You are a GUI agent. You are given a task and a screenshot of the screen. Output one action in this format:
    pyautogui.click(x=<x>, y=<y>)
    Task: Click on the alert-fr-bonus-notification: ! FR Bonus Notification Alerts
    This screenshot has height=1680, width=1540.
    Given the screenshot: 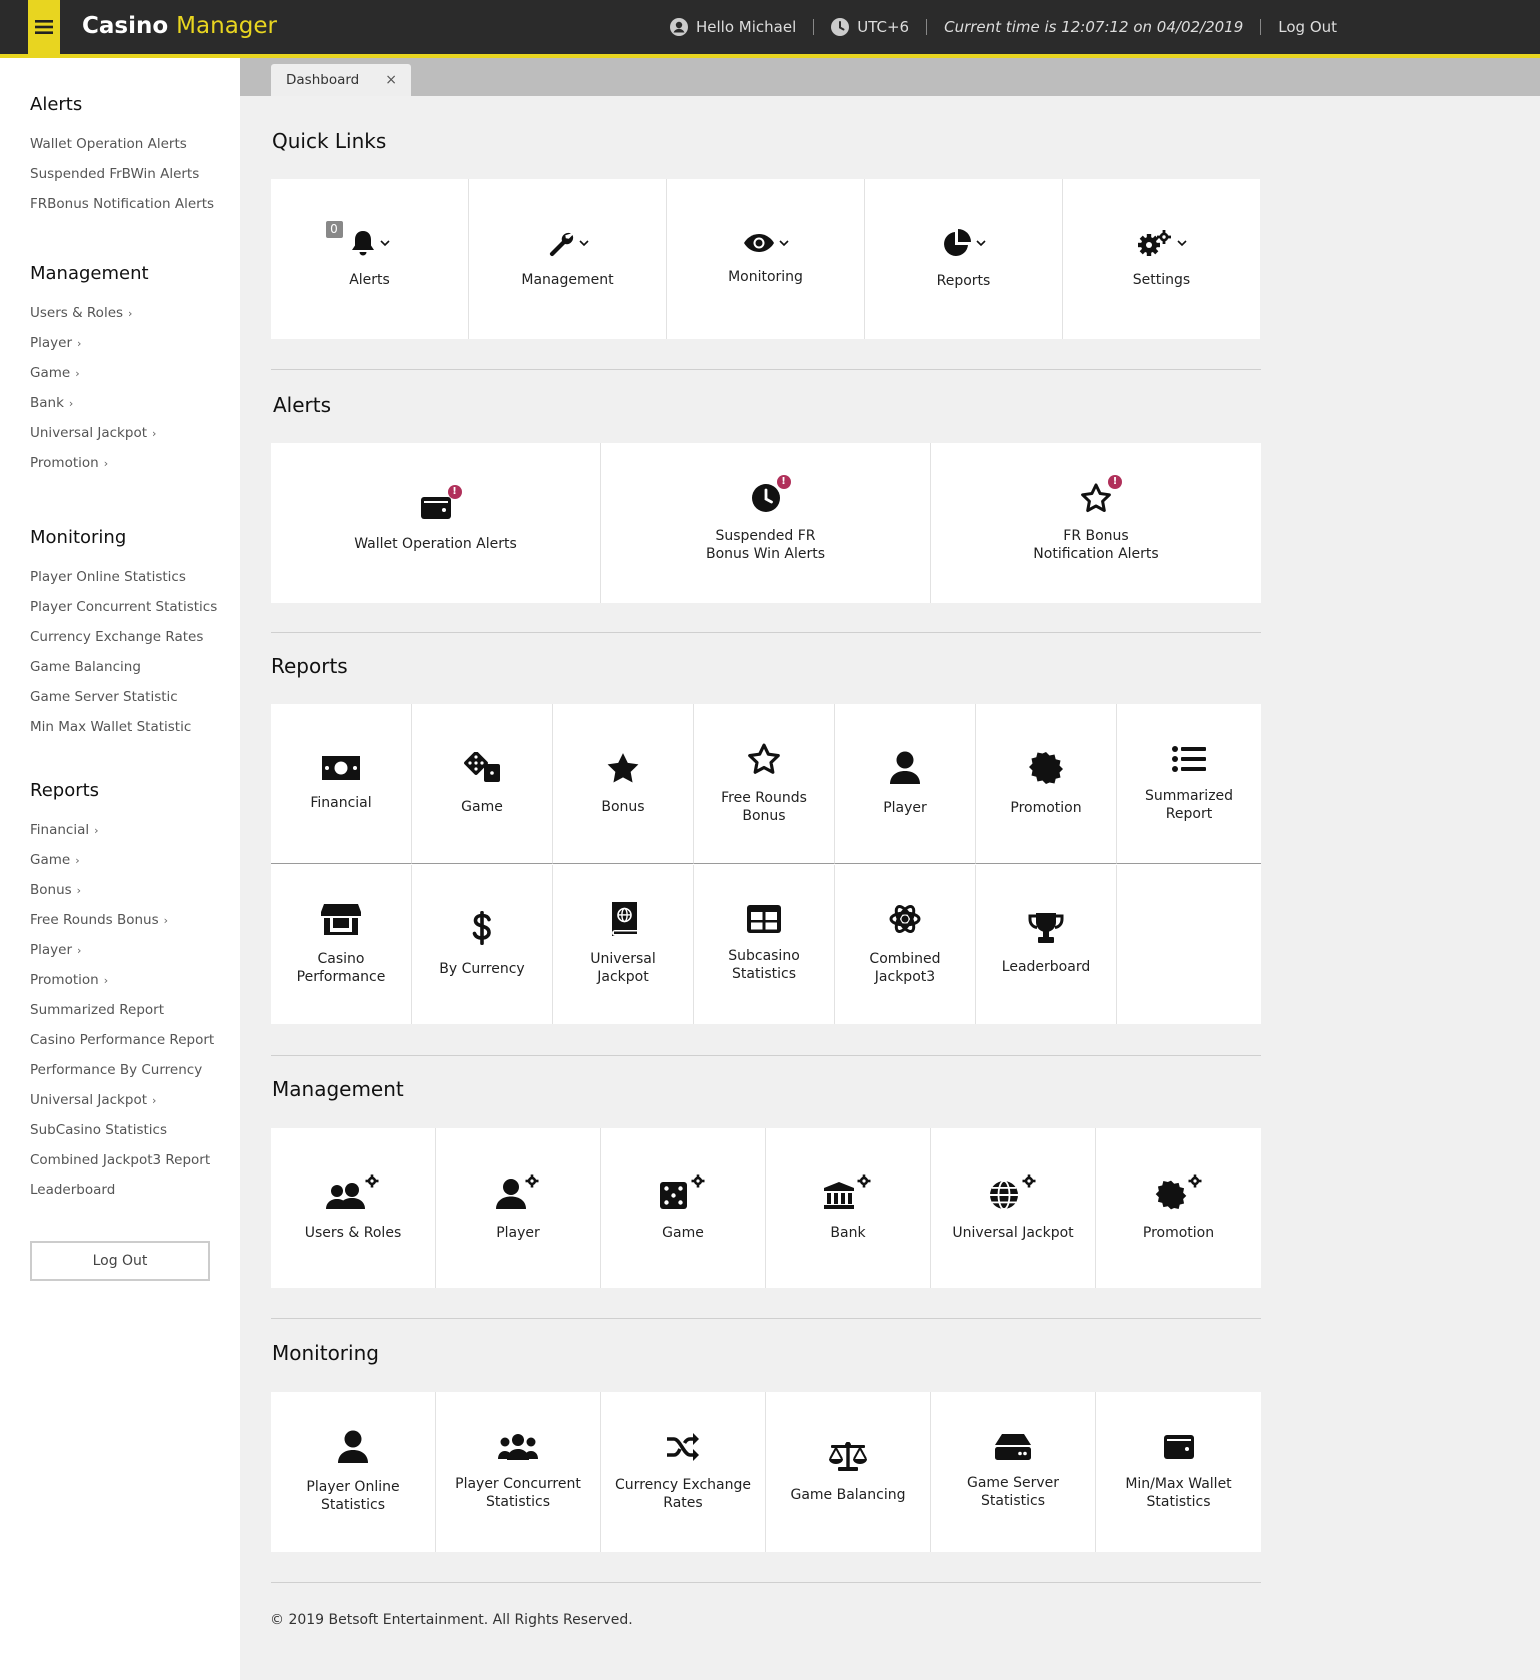 What is the action you would take?
    pyautogui.click(x=1096, y=523)
    